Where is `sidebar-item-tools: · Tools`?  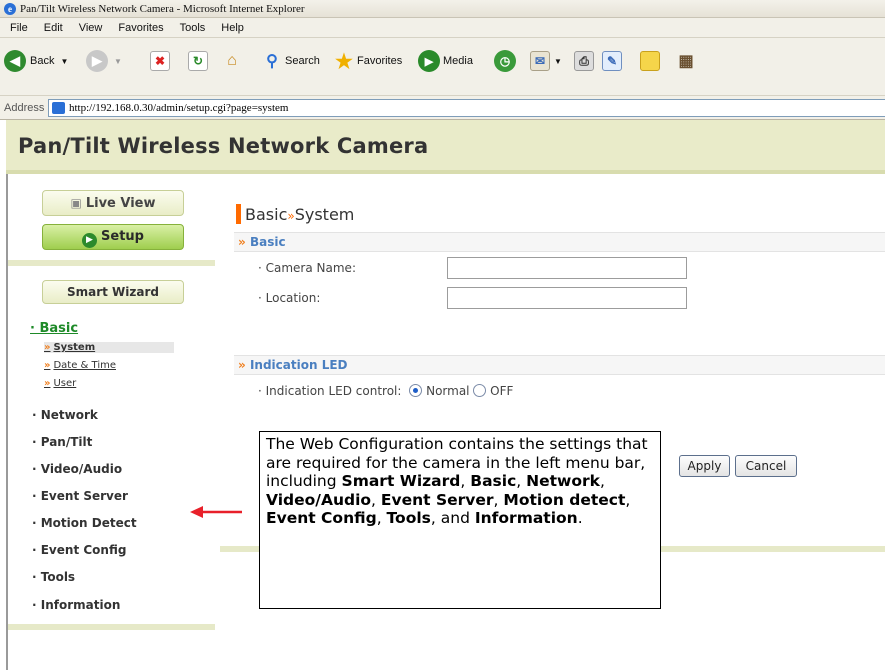 sidebar-item-tools: · Tools is located at coordinates (53, 577).